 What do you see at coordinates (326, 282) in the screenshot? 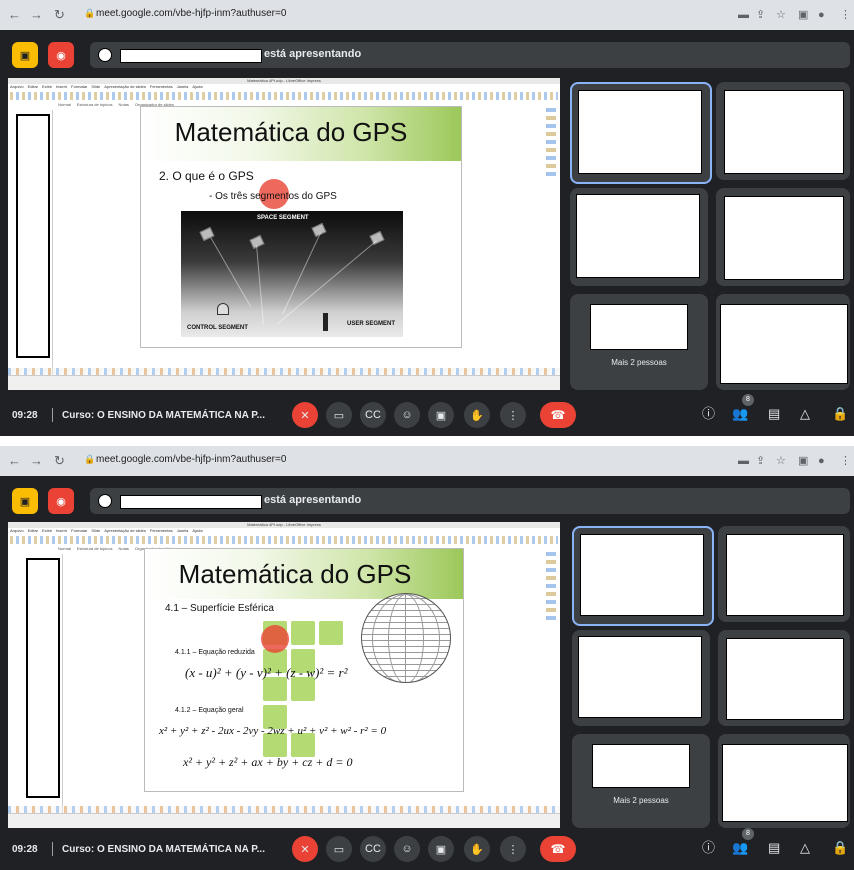
I see `signal-line` at bounding box center [326, 282].